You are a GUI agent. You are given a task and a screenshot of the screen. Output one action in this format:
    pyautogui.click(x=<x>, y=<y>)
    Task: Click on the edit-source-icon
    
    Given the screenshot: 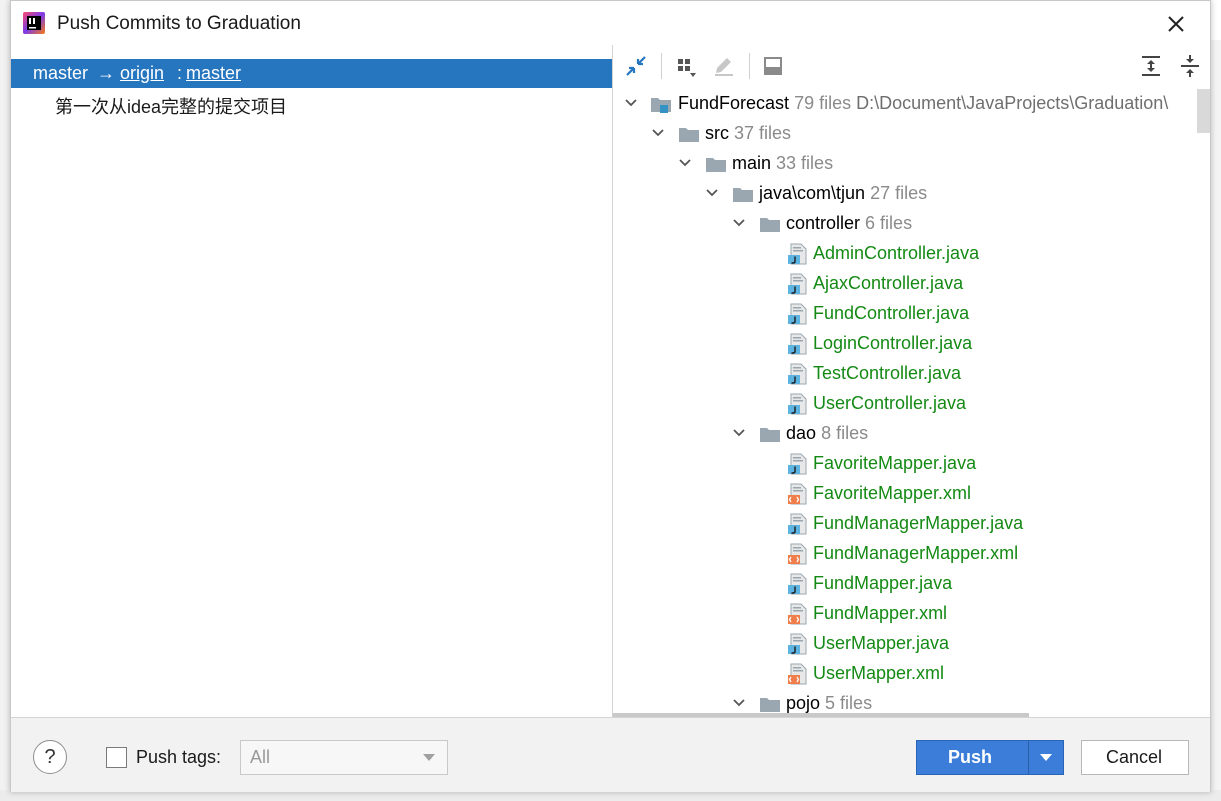 What is the action you would take?
    pyautogui.click(x=724, y=66)
    